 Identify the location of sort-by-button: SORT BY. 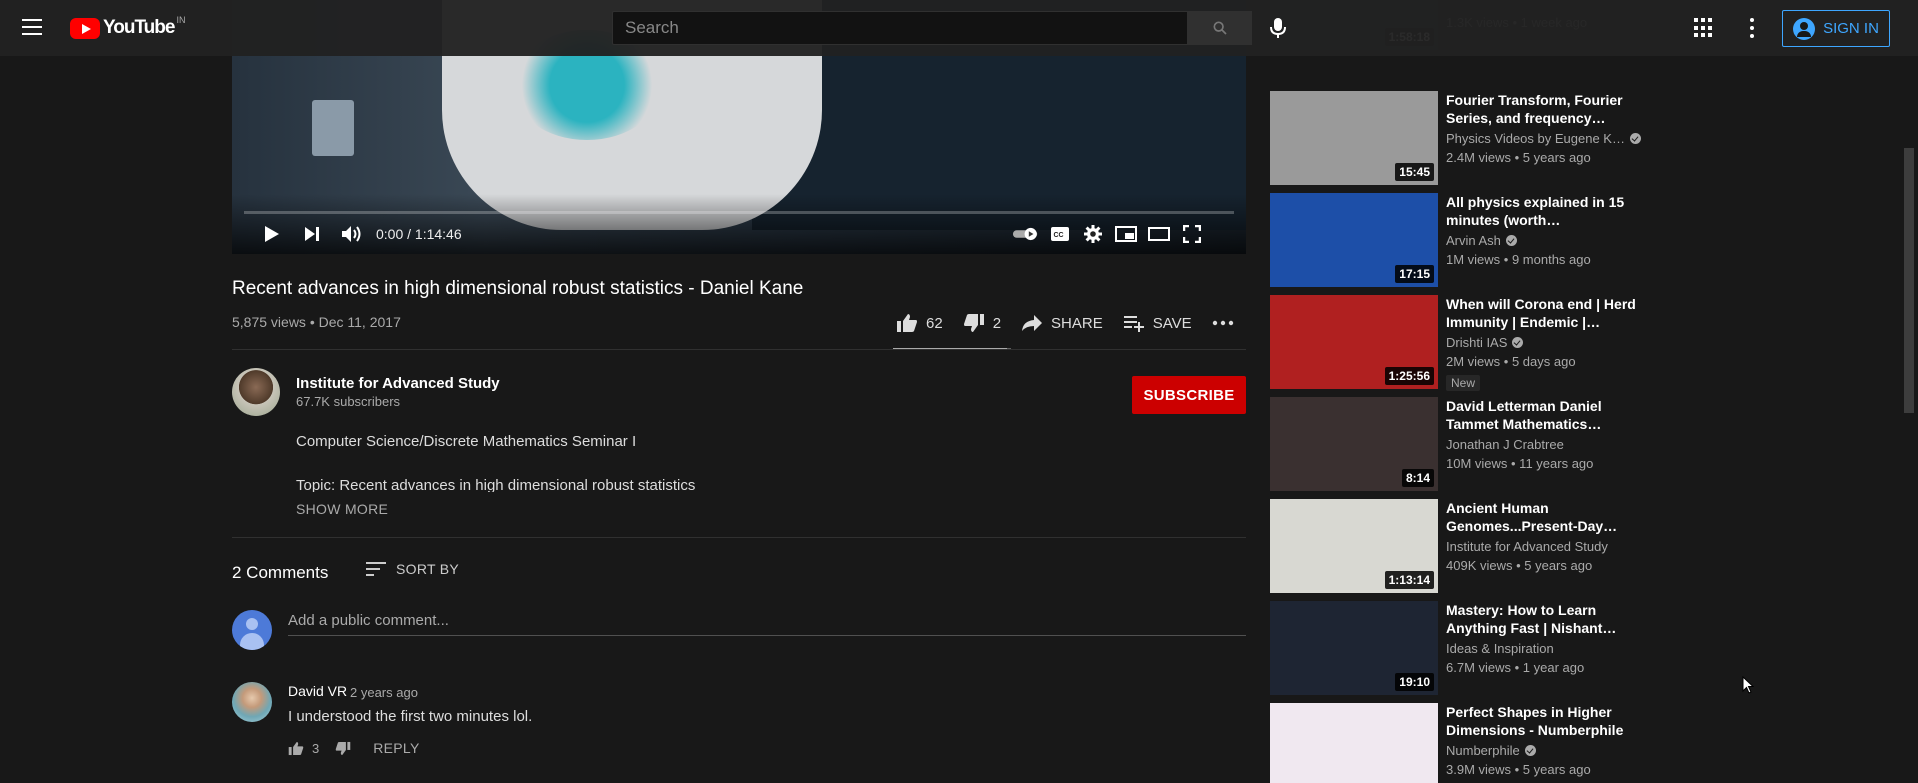
(412, 569).